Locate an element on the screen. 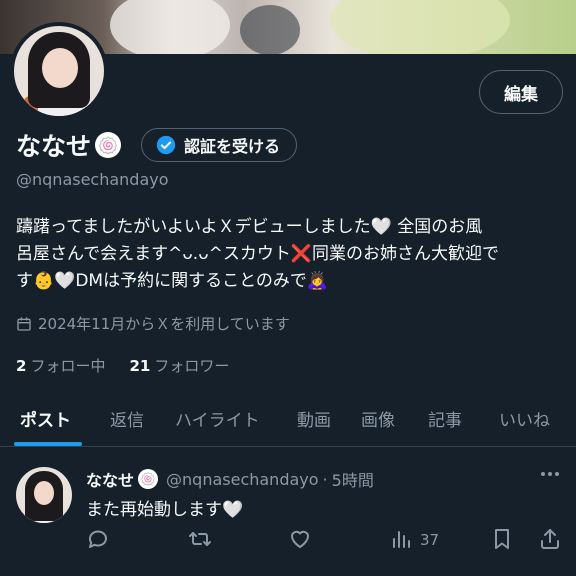 This screenshot has width=576, height=576. tab-likes: いいね is located at coordinates (524, 418).